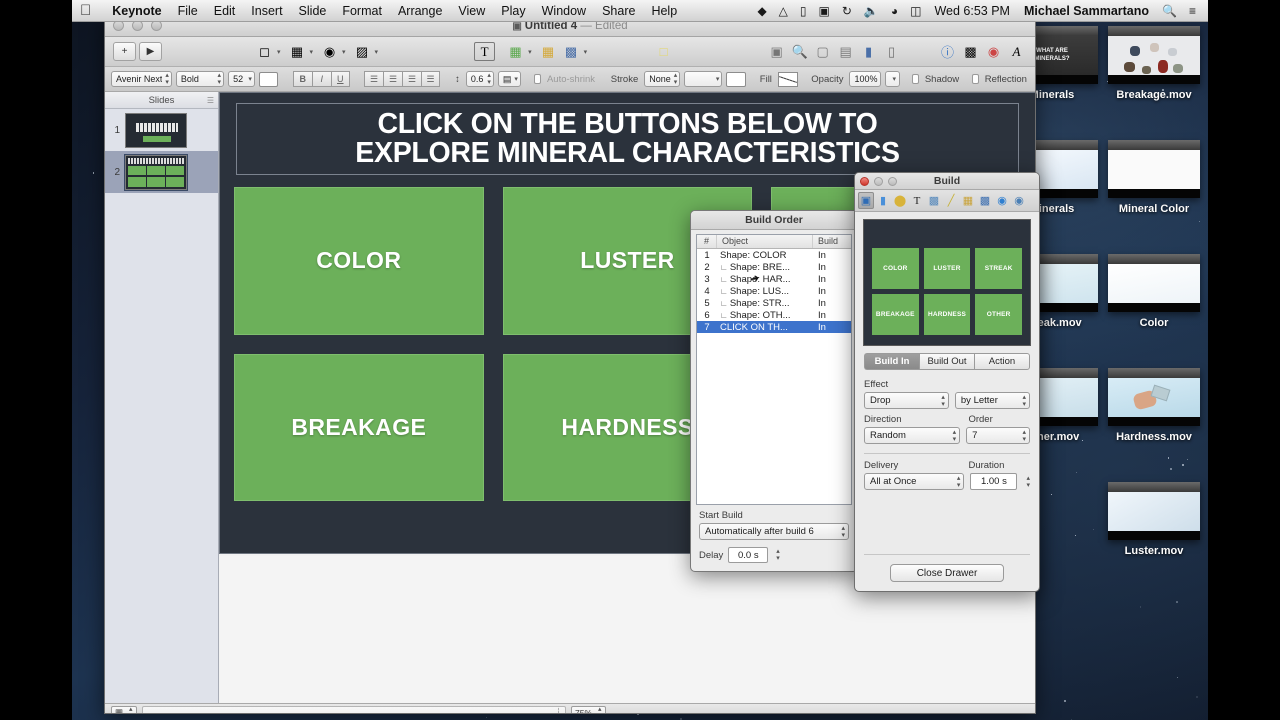 This screenshot has height=720, width=1280. What do you see at coordinates (344, 52) in the screenshot?
I see `shapes-caret-icon: ▾` at bounding box center [344, 52].